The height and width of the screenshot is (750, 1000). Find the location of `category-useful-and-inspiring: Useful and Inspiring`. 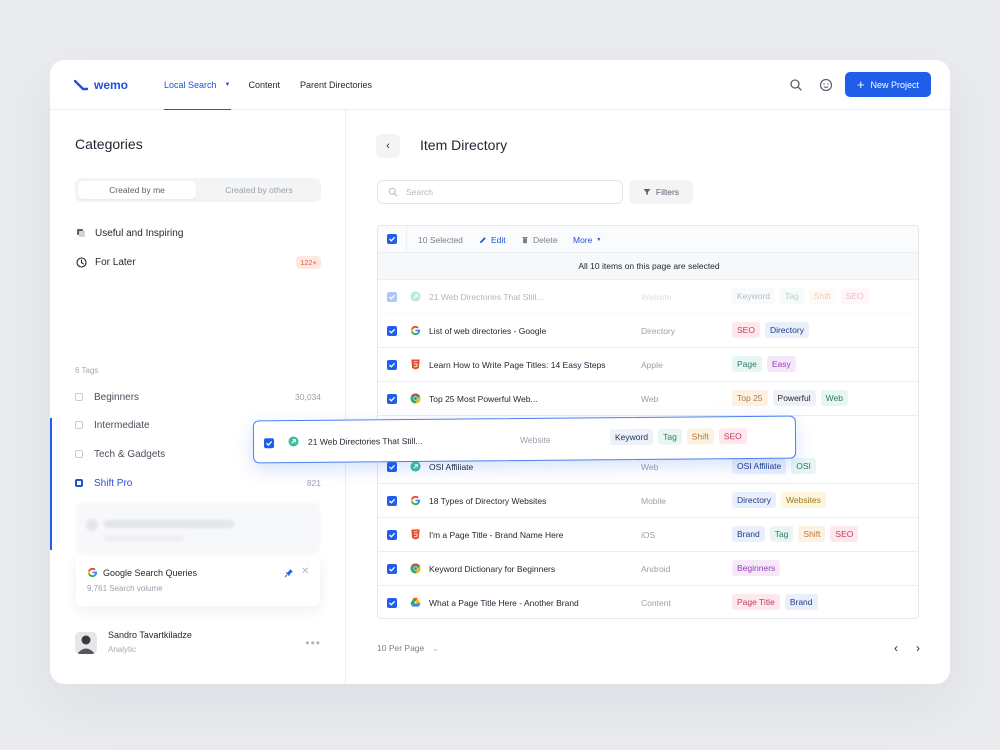

category-useful-and-inspiring: Useful and Inspiring is located at coordinates (198, 233).